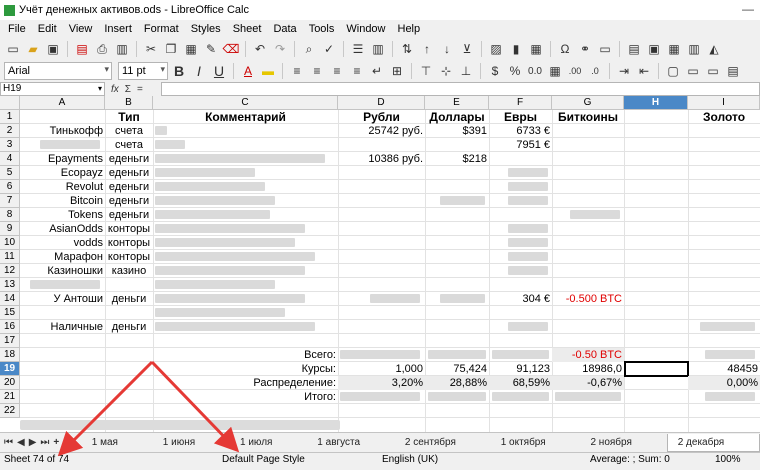 The image size is (760, 470). I want to click on next-sheet-icon: ▶, so click(33, 442).